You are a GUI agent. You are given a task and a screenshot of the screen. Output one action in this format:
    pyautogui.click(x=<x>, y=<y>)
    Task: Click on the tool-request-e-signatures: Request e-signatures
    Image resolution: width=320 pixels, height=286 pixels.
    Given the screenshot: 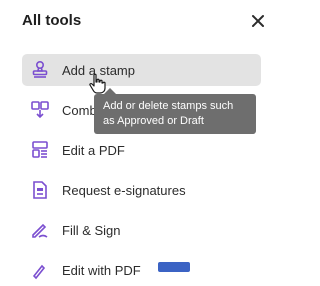 What is the action you would take?
    pyautogui.click(x=141, y=190)
    